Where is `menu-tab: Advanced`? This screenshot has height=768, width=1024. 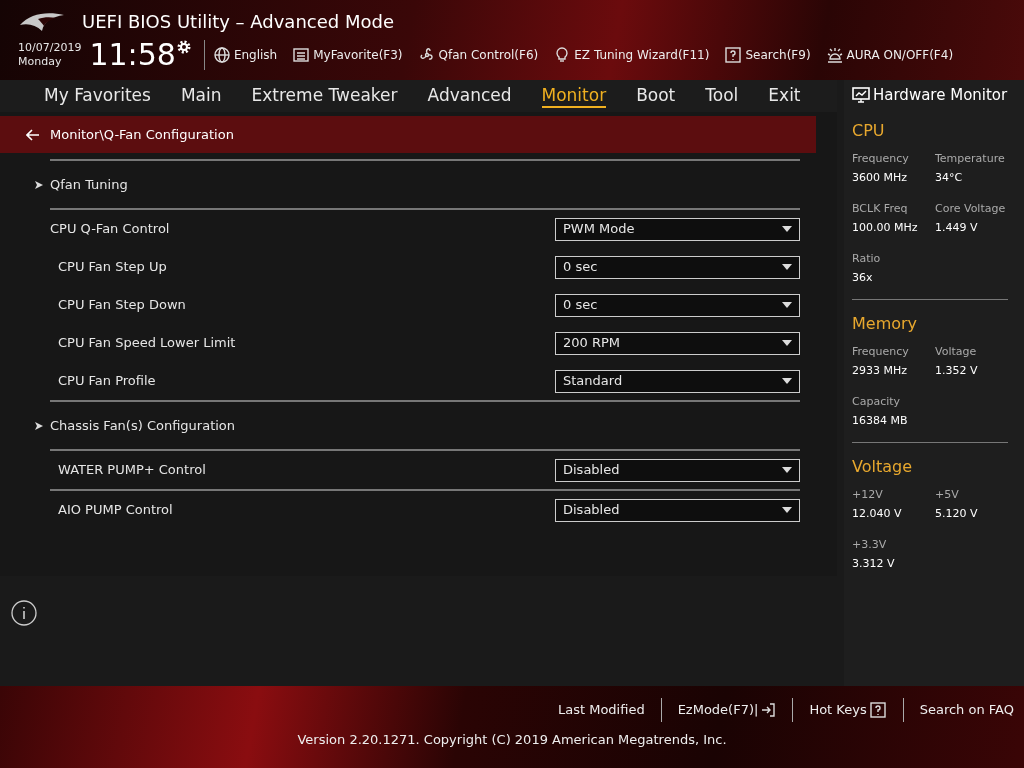 menu-tab: Advanced is located at coordinates (469, 96).